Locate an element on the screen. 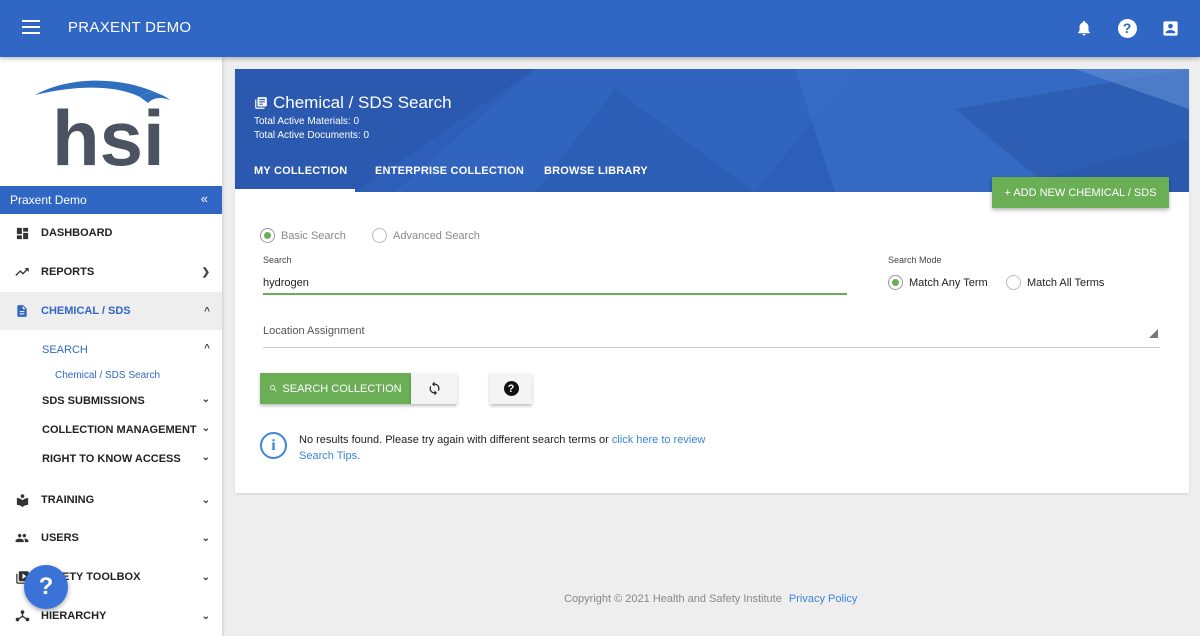 The width and height of the screenshot is (1200, 636). nav-label: ETY TOOLBOX is located at coordinates (101, 577).